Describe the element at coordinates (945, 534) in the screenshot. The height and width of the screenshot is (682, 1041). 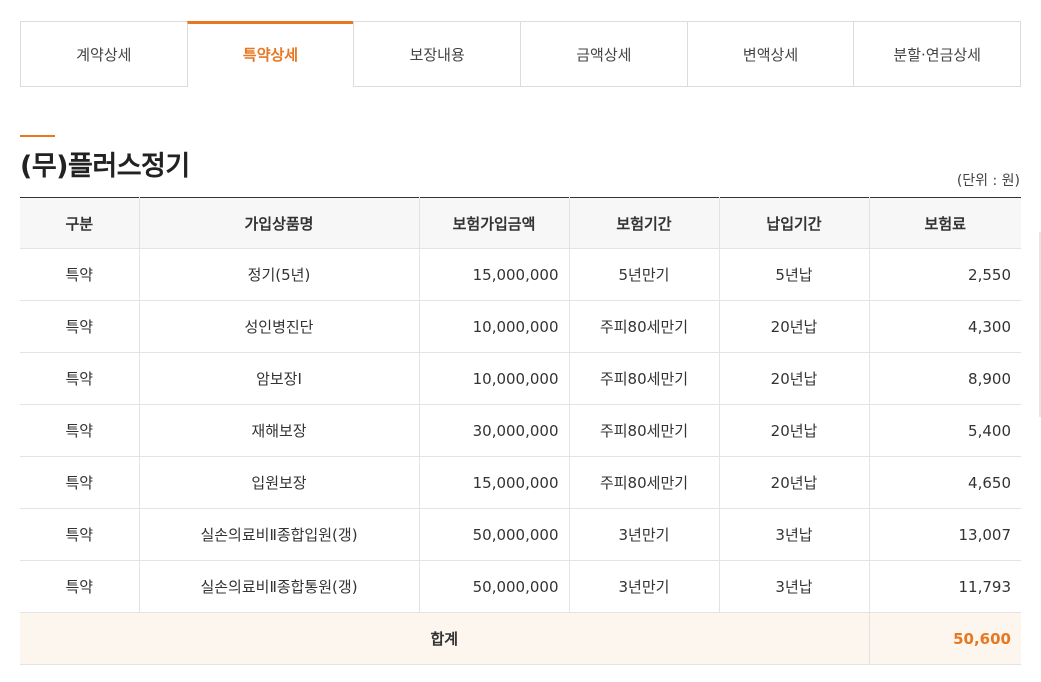
I see `cell-premium: 13,007` at that location.